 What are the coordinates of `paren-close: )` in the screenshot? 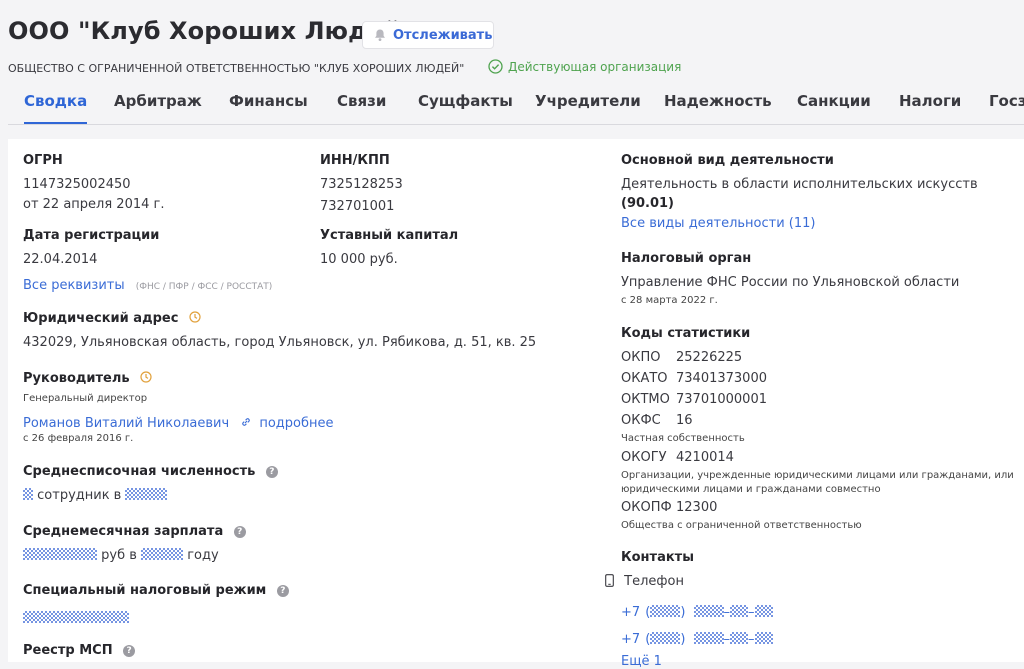 It's located at (683, 612).